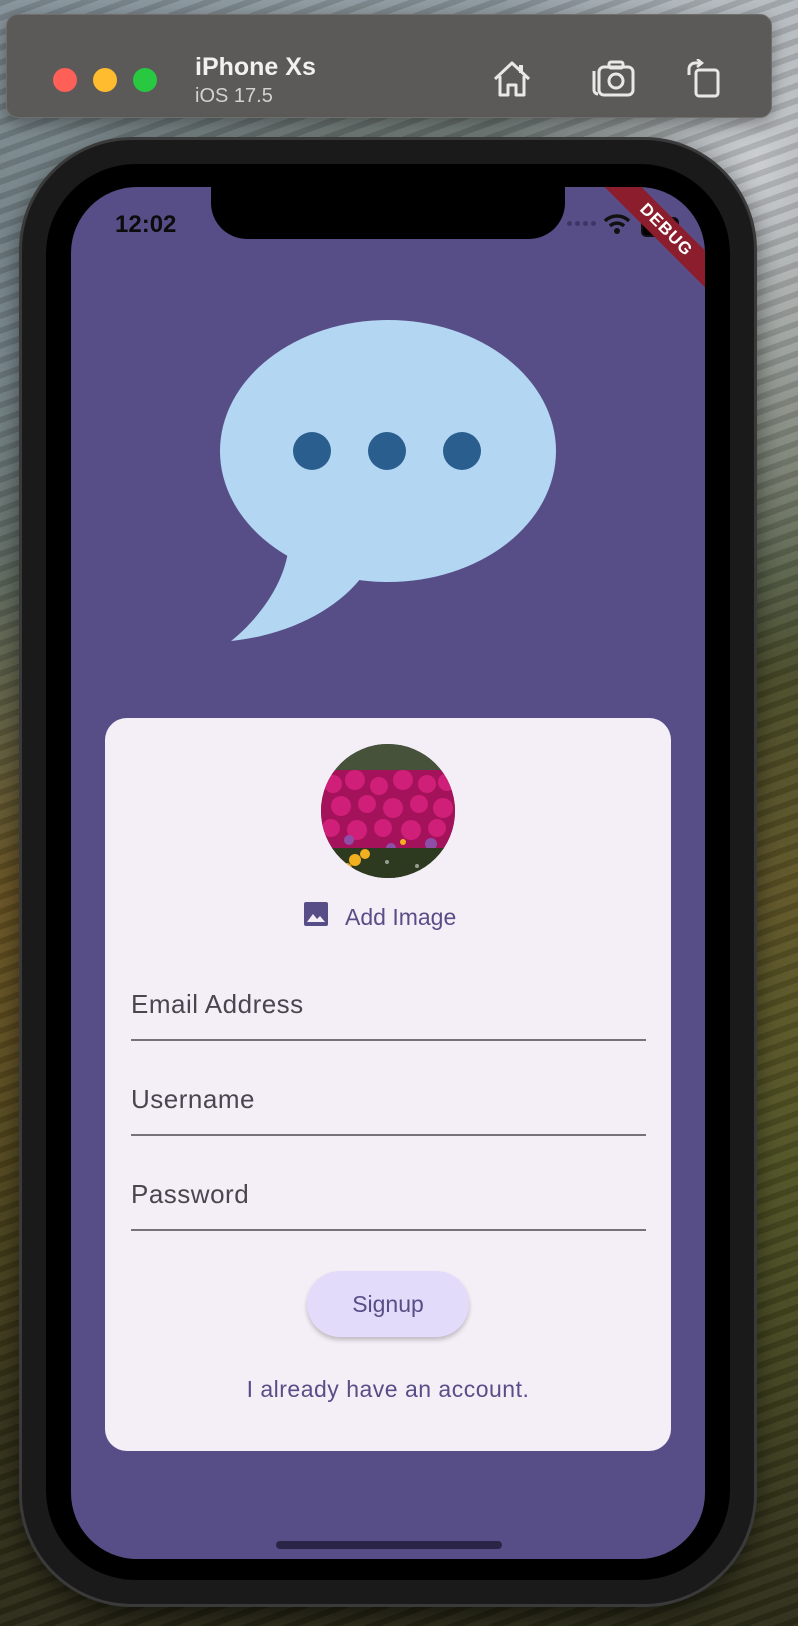 This screenshot has height=1626, width=798. I want to click on password-field, so click(388, 1195).